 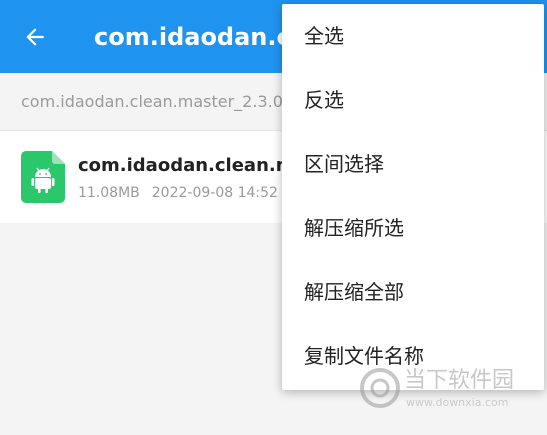 I want to click on file-meta: 11.08MB 2022-09-08 14:52, so click(x=188, y=193).